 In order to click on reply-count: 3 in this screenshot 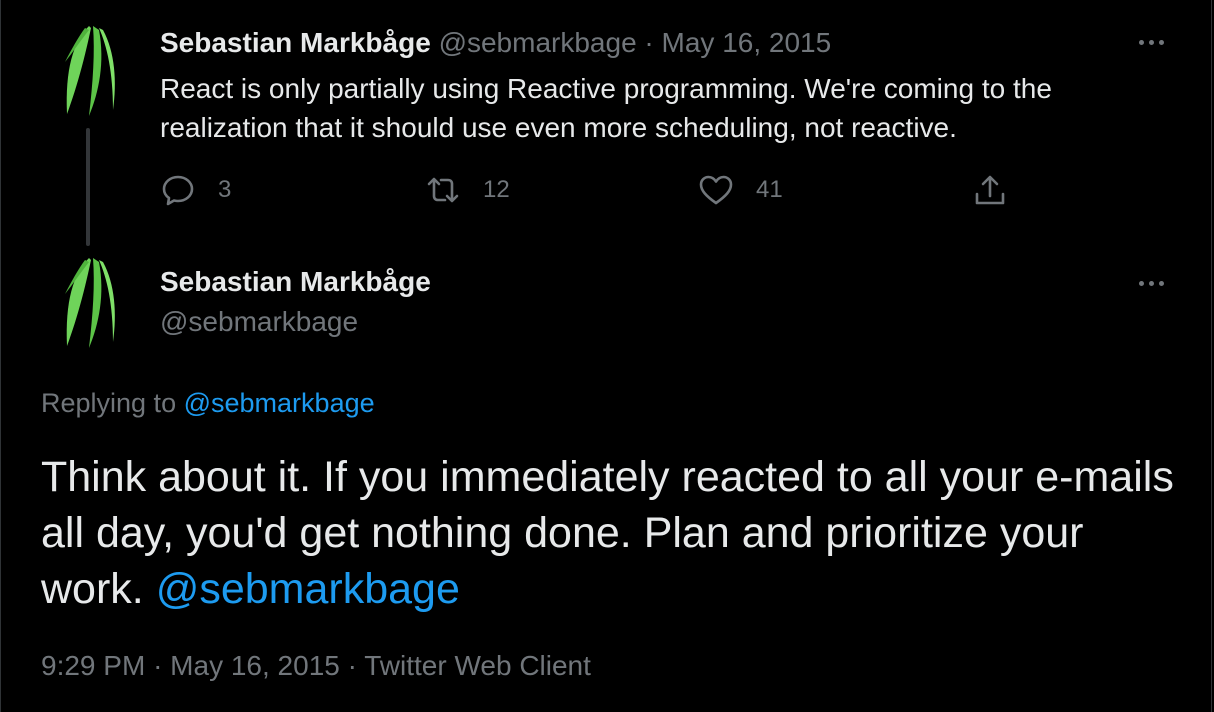, I will do `click(225, 189)`.